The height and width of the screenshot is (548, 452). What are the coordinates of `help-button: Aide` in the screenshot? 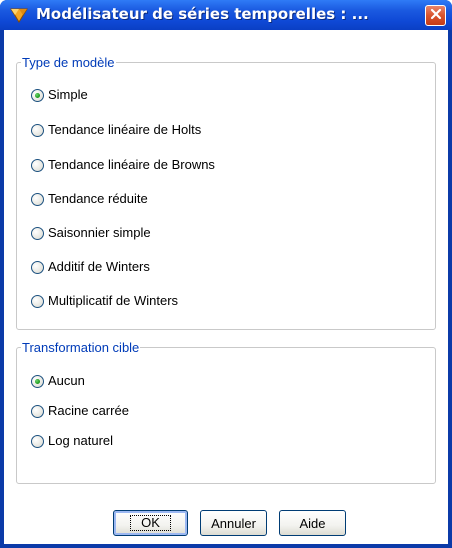 It's located at (312, 523).